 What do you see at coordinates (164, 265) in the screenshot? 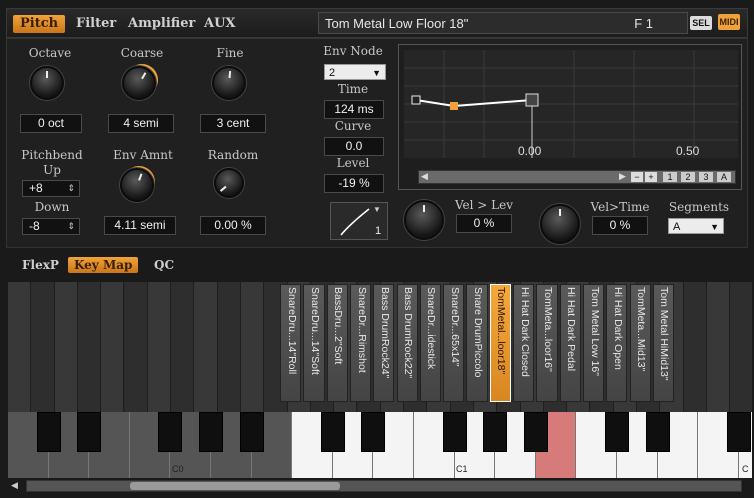
I see `tab-quick-controls: QC` at bounding box center [164, 265].